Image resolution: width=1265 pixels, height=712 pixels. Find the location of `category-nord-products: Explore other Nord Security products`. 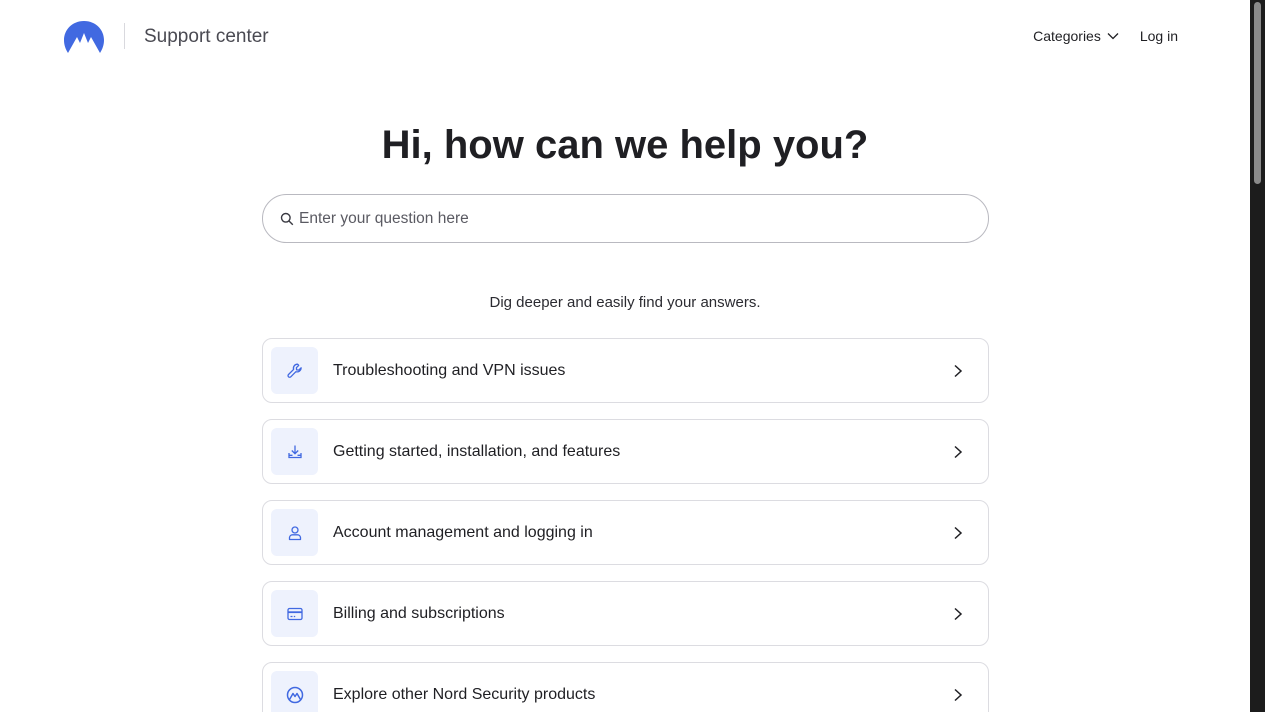

category-nord-products: Explore other Nord Security products is located at coordinates (625, 687).